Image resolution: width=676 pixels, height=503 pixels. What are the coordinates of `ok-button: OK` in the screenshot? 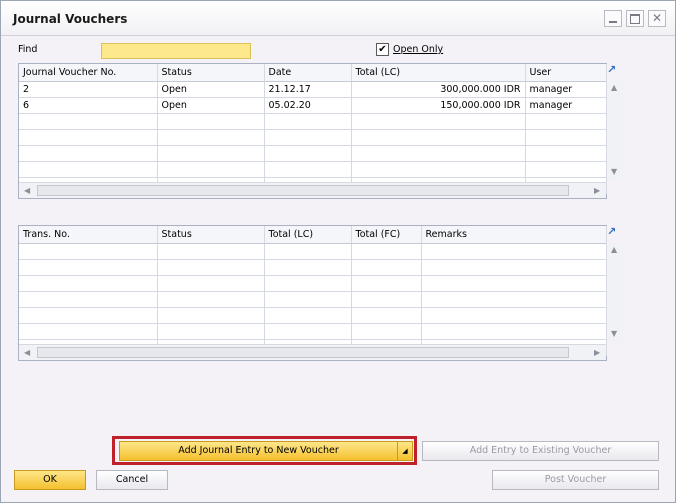 It's located at (50, 480).